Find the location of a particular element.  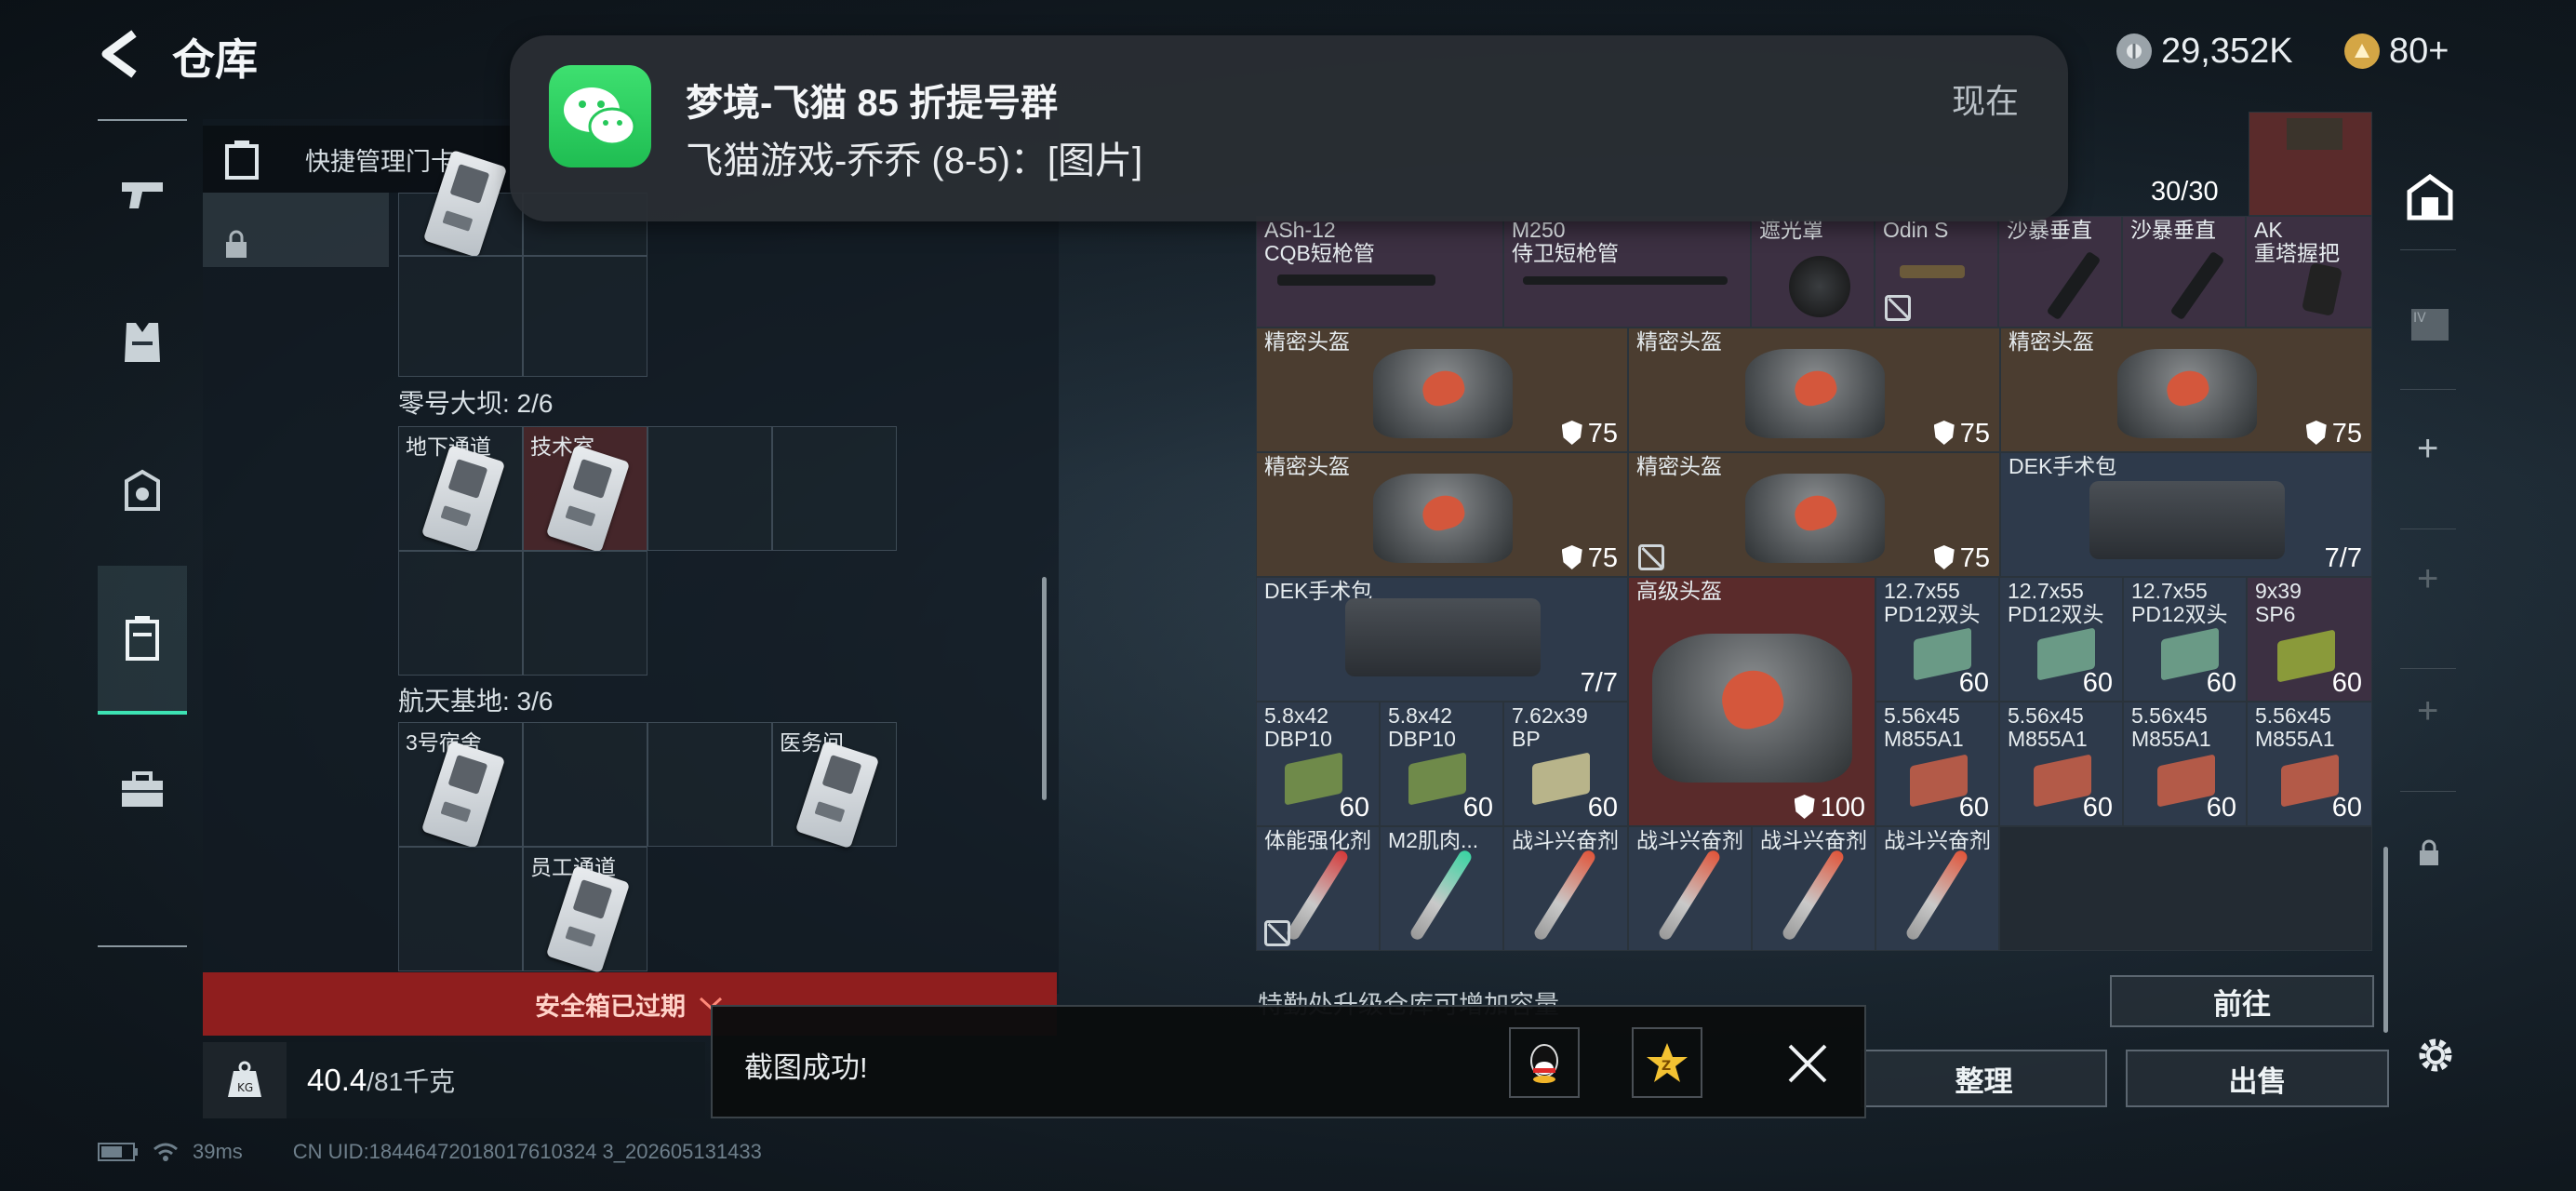

item-cell: 9x39 SP6 60 is located at coordinates (2309, 639).